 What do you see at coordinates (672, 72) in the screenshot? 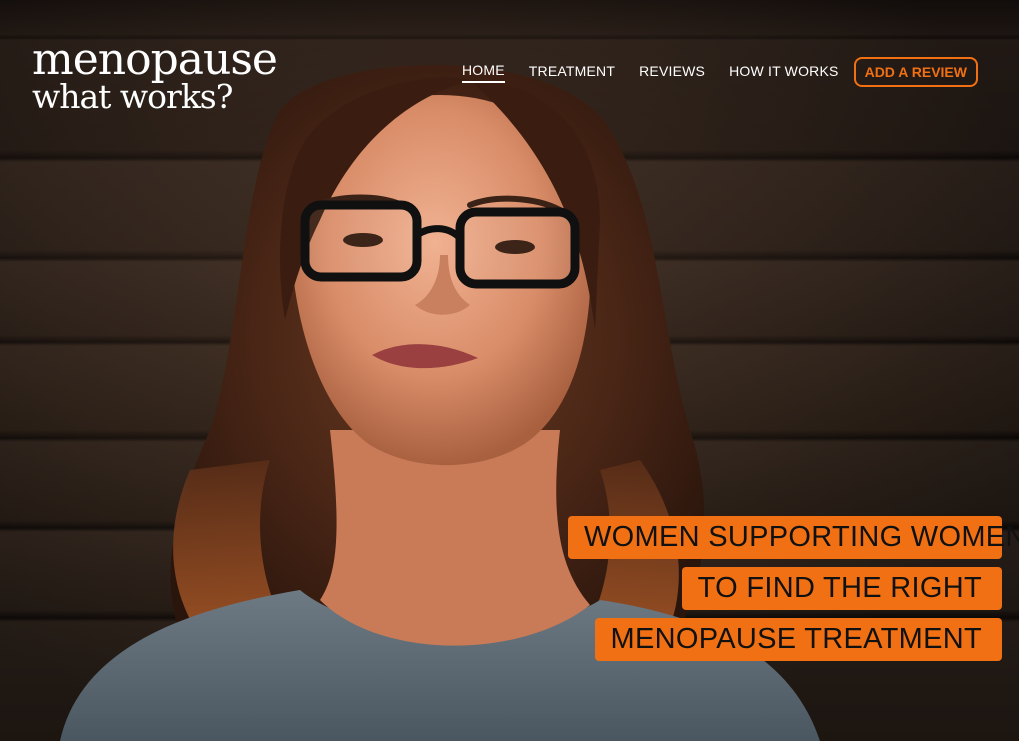
I see `nav-reviews: REVIEWS` at bounding box center [672, 72].